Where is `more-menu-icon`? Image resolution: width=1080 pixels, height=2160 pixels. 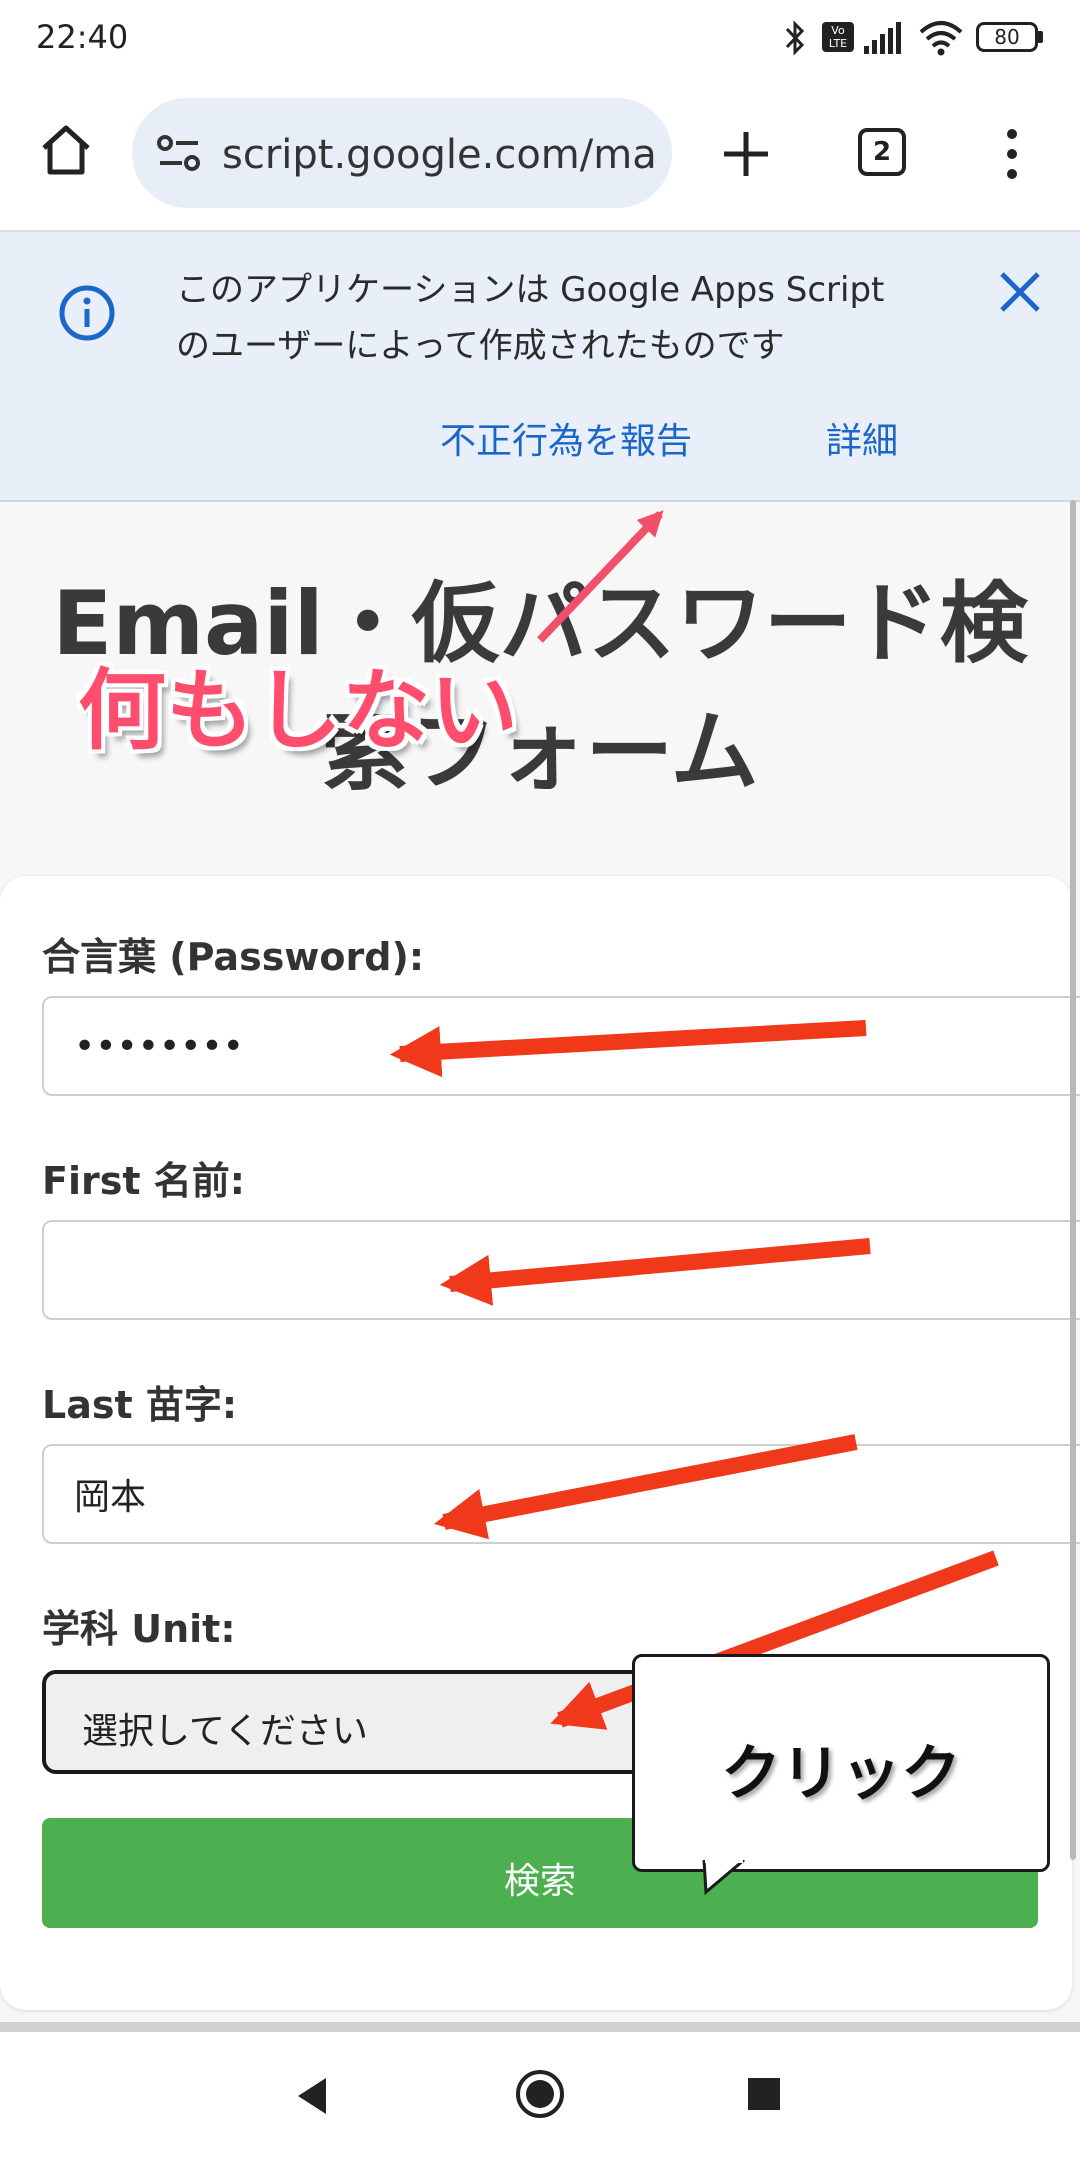 more-menu-icon is located at coordinates (1012, 154).